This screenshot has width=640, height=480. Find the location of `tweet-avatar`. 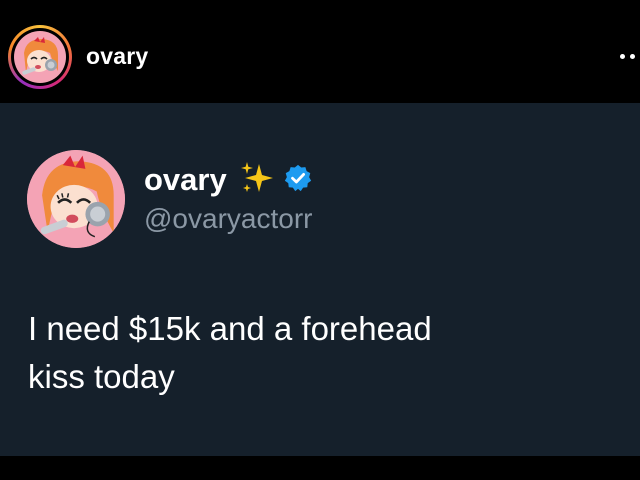

tweet-avatar is located at coordinates (76, 199).